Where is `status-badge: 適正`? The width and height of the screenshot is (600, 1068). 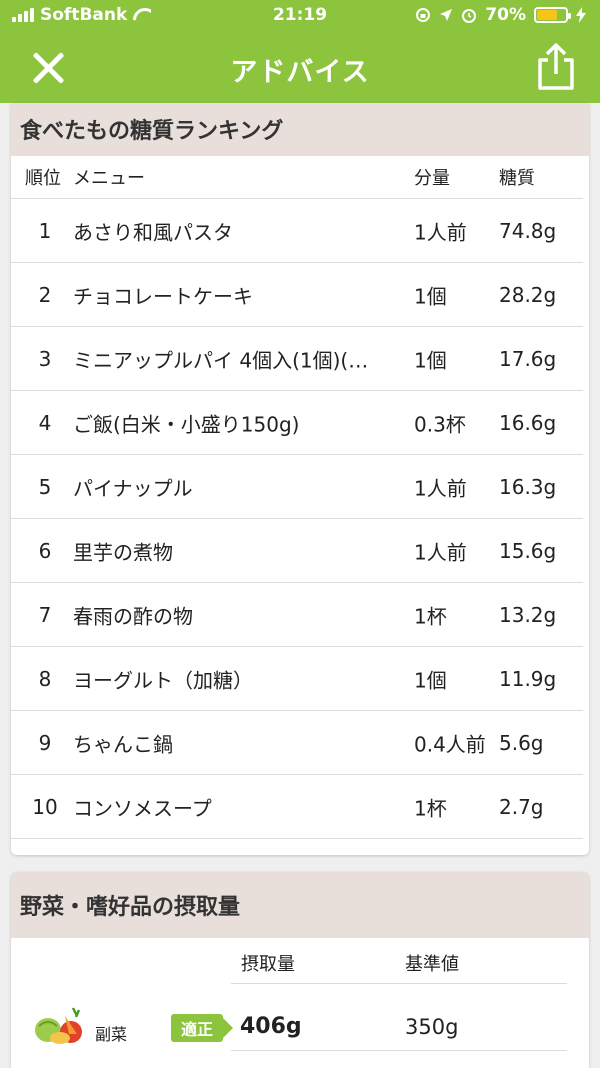
status-badge: 適正 is located at coordinates (202, 1028).